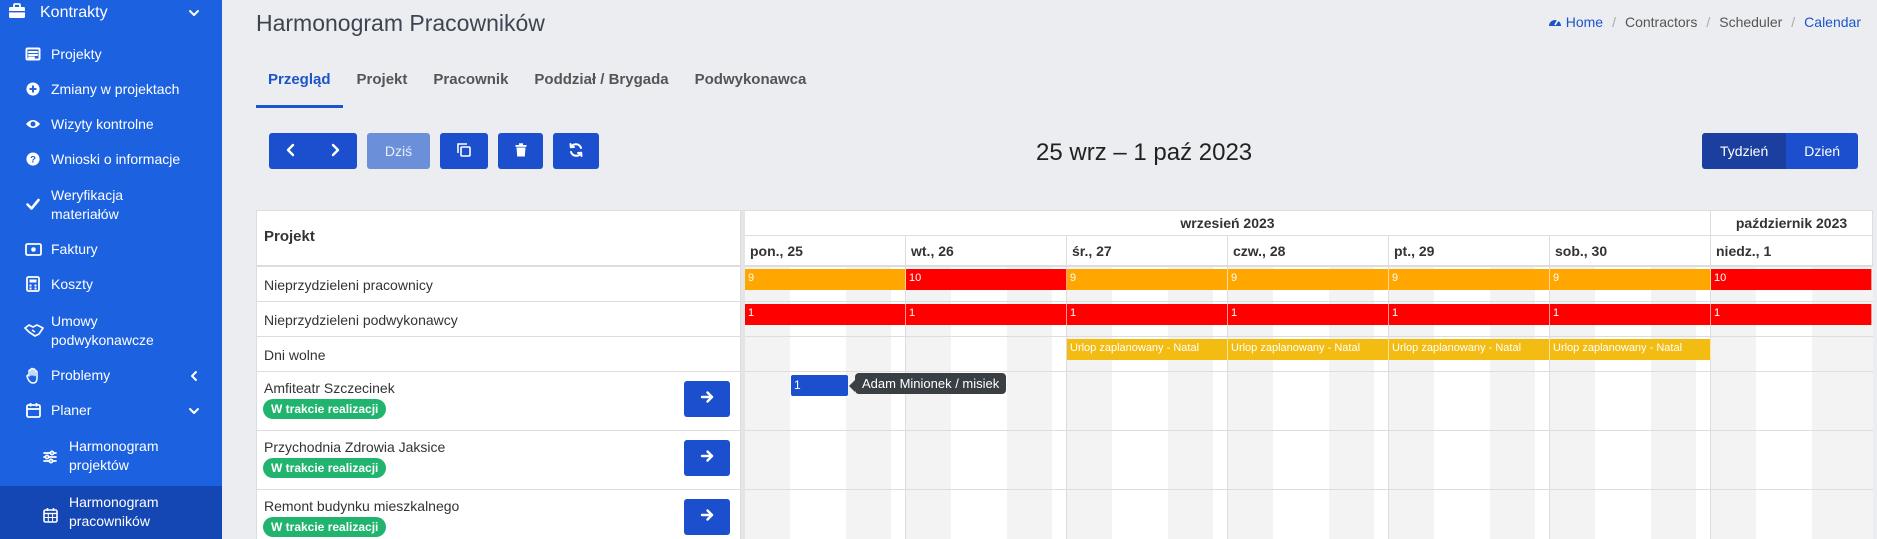  I want to click on week-view-button: Tydzień, so click(1744, 151).